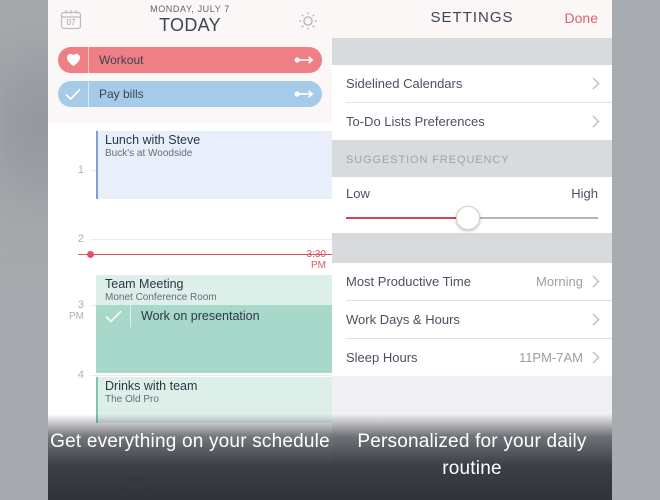 The height and width of the screenshot is (500, 660). I want to click on settings-row-most-productive-time: Most Productive Time Morning, so click(472, 281).